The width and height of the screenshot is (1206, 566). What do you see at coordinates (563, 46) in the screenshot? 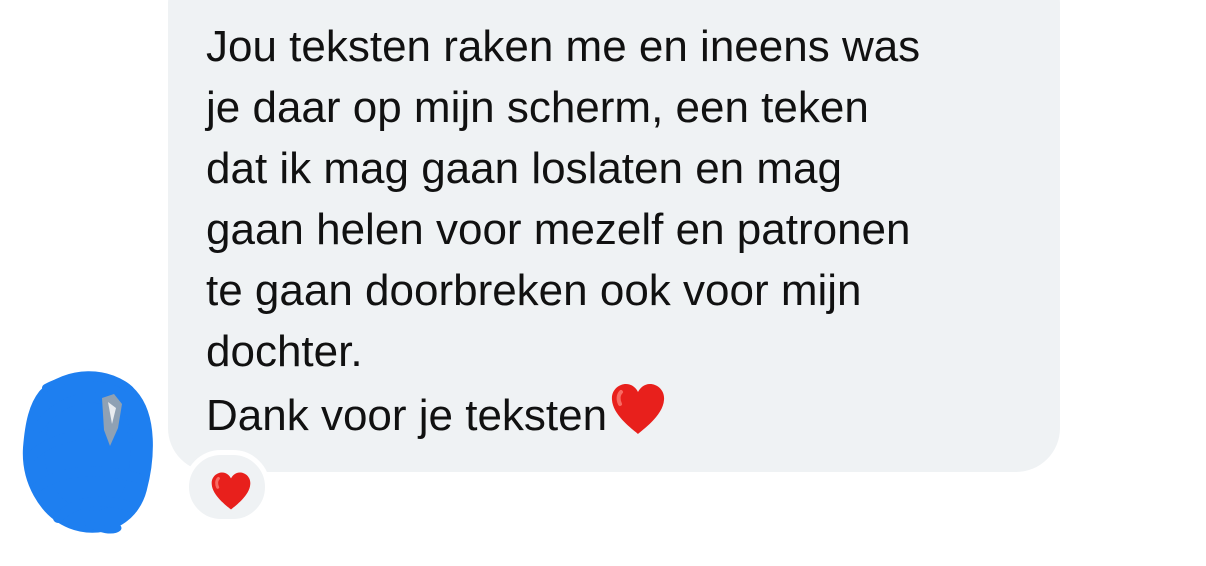
I see `message-line: Jou teksten raken me en ineens was` at bounding box center [563, 46].